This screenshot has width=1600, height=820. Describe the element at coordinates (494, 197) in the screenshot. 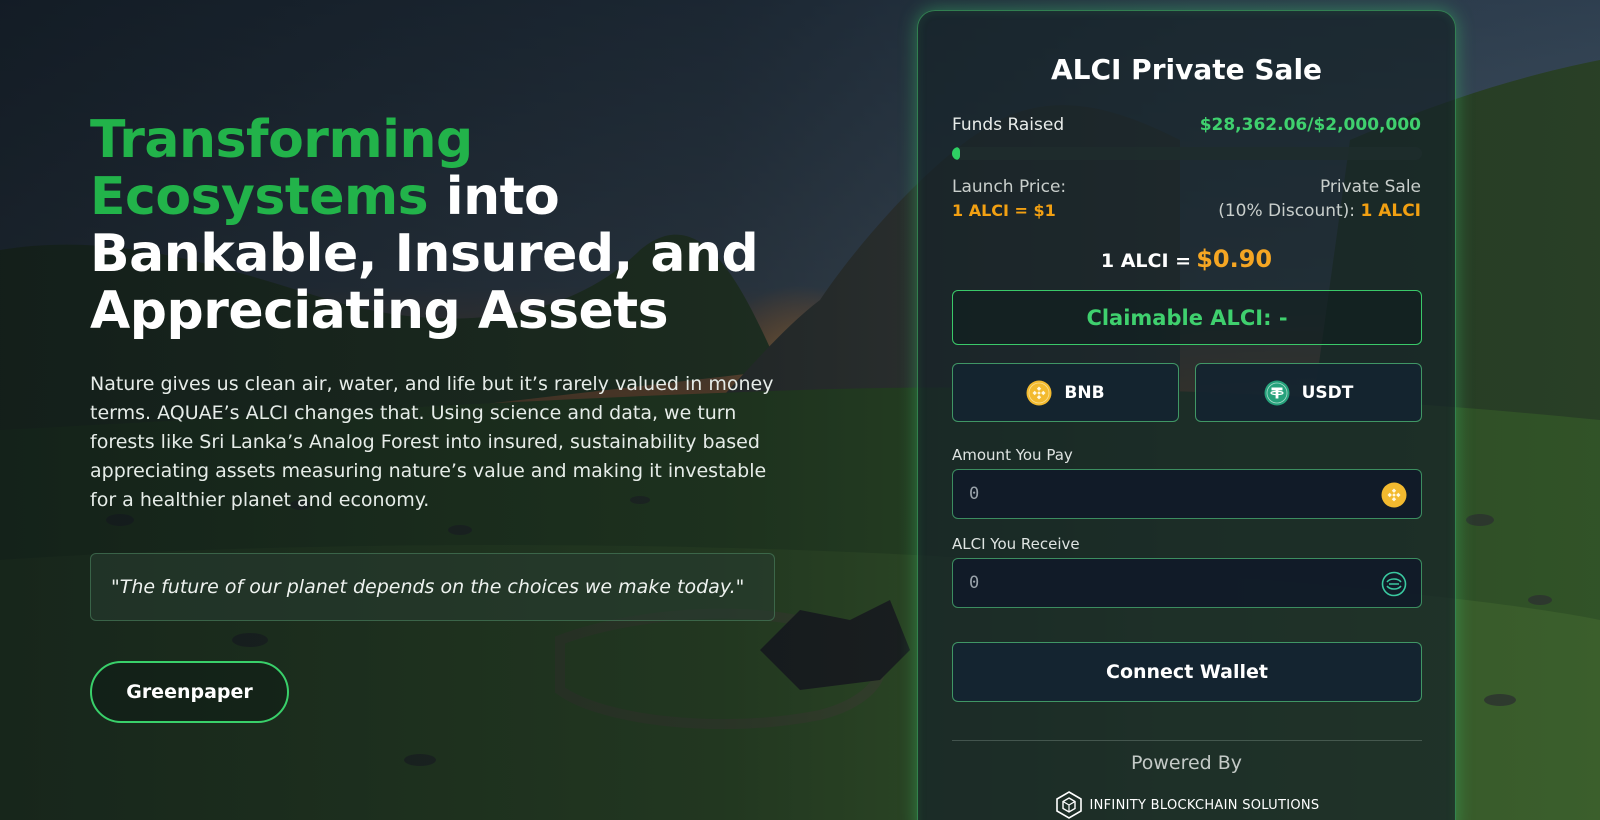

I see `hero-title-plain-1: into` at that location.